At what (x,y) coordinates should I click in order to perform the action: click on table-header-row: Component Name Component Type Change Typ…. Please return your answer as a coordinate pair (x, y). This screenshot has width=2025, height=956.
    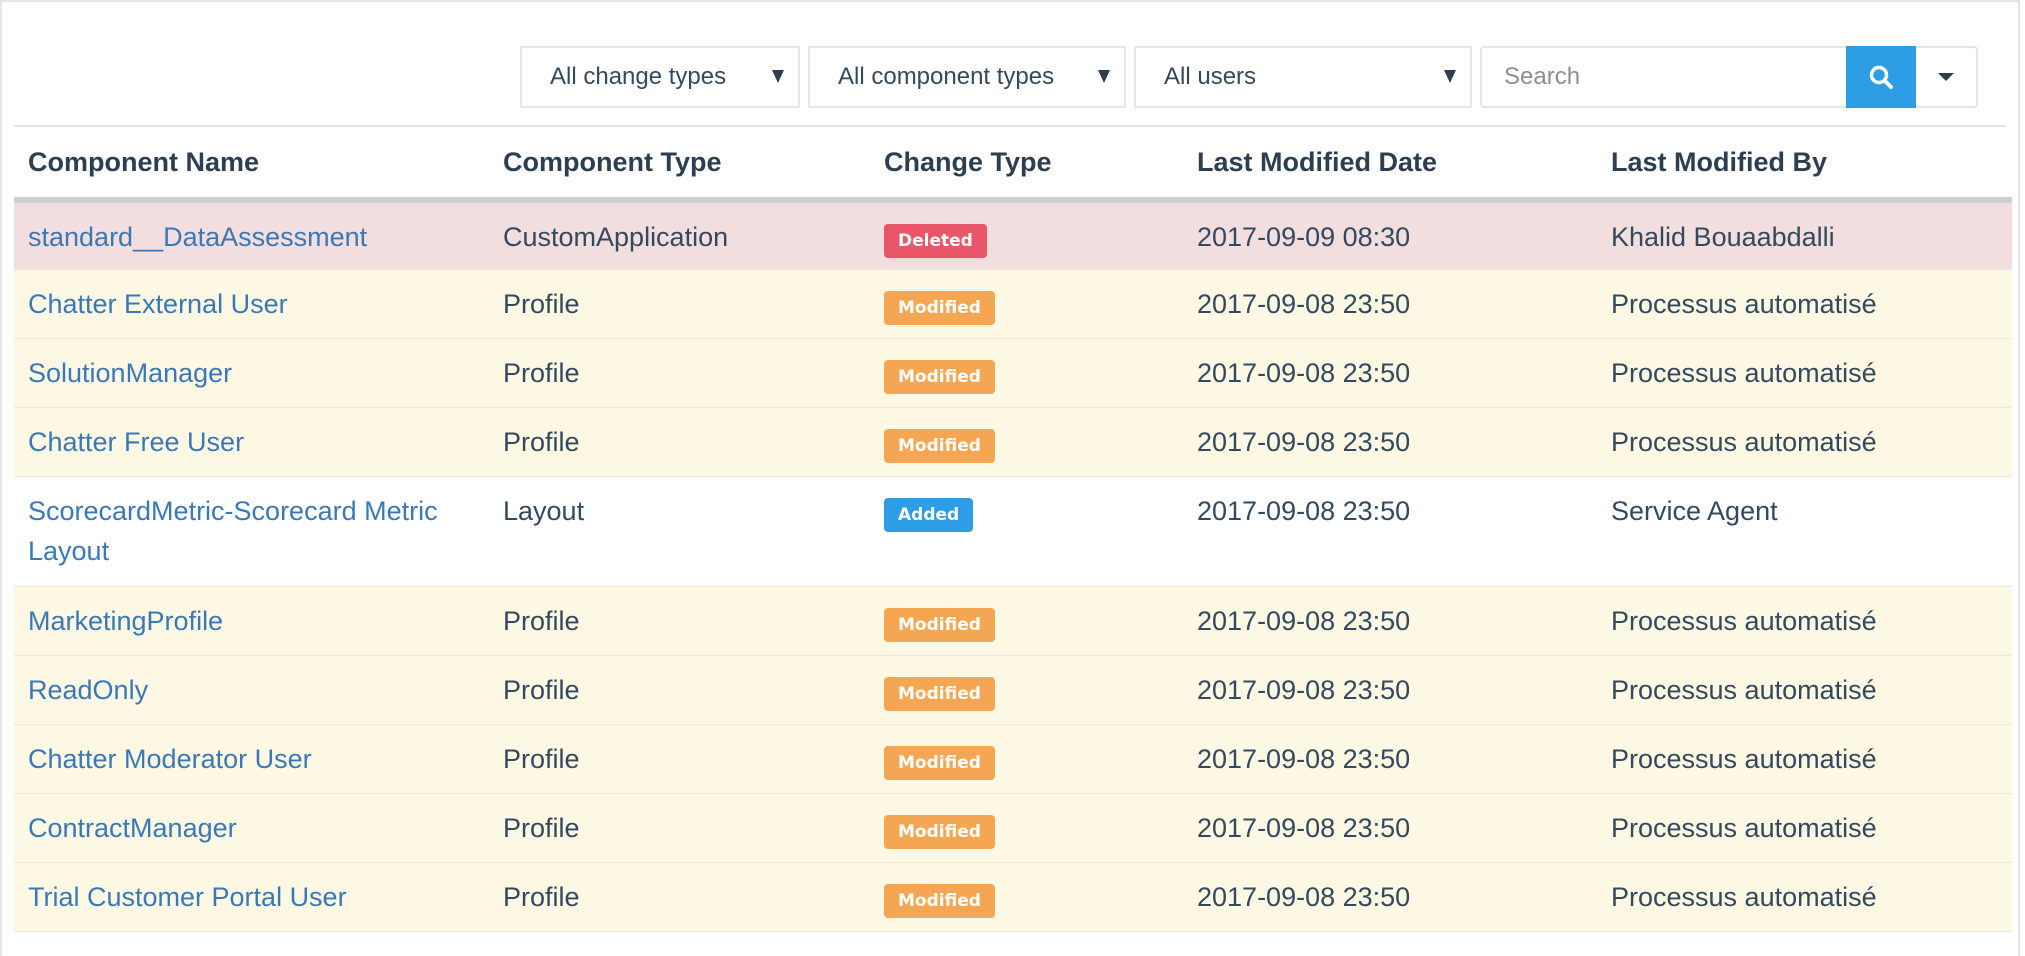
    Looking at the image, I should click on (1013, 165).